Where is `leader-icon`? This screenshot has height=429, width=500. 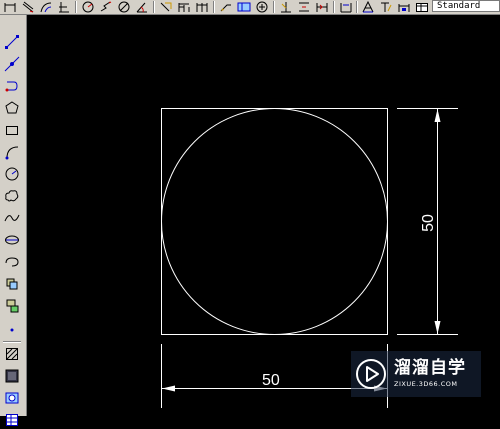
leader-icon is located at coordinates (226, 6).